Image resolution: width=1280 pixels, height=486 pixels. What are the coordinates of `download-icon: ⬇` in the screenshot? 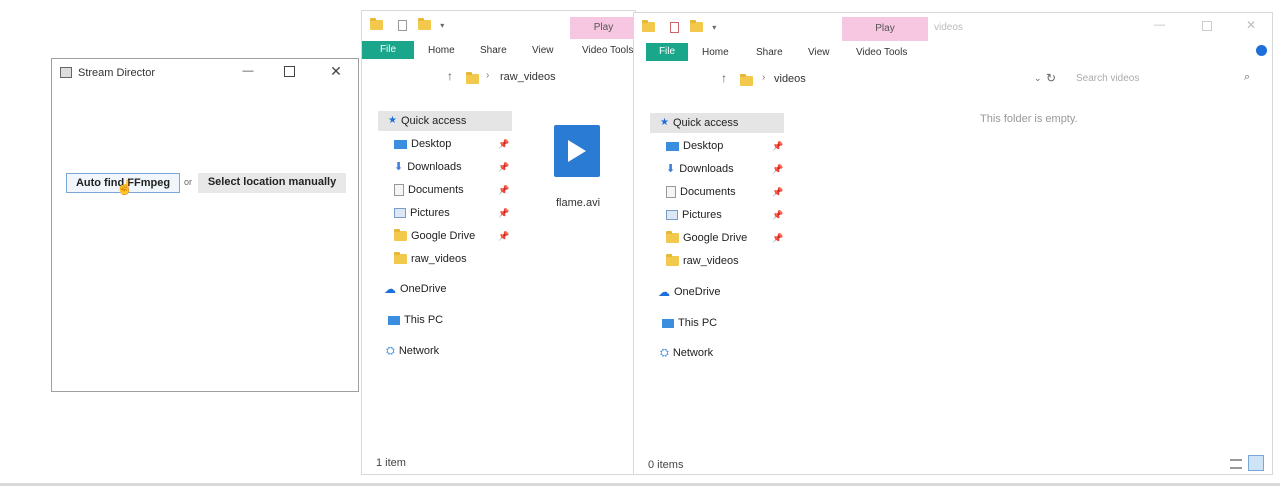 It's located at (399, 167).